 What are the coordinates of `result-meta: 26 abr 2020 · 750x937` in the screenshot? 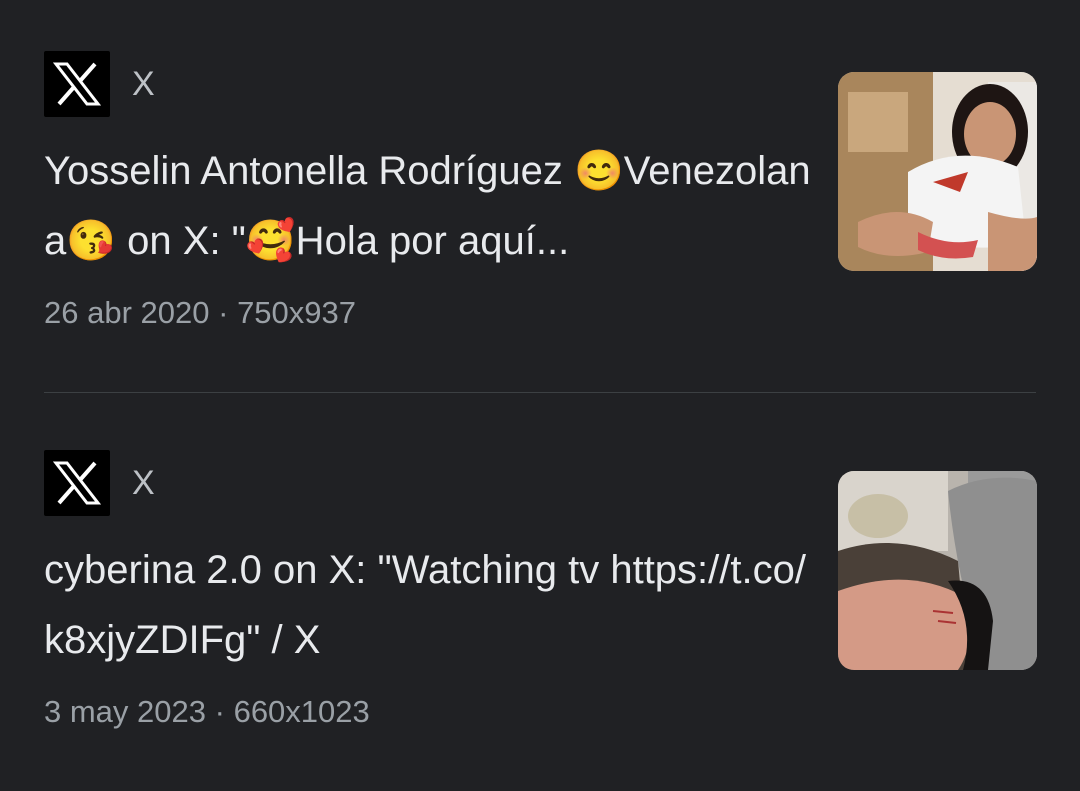 It's located at (200, 313).